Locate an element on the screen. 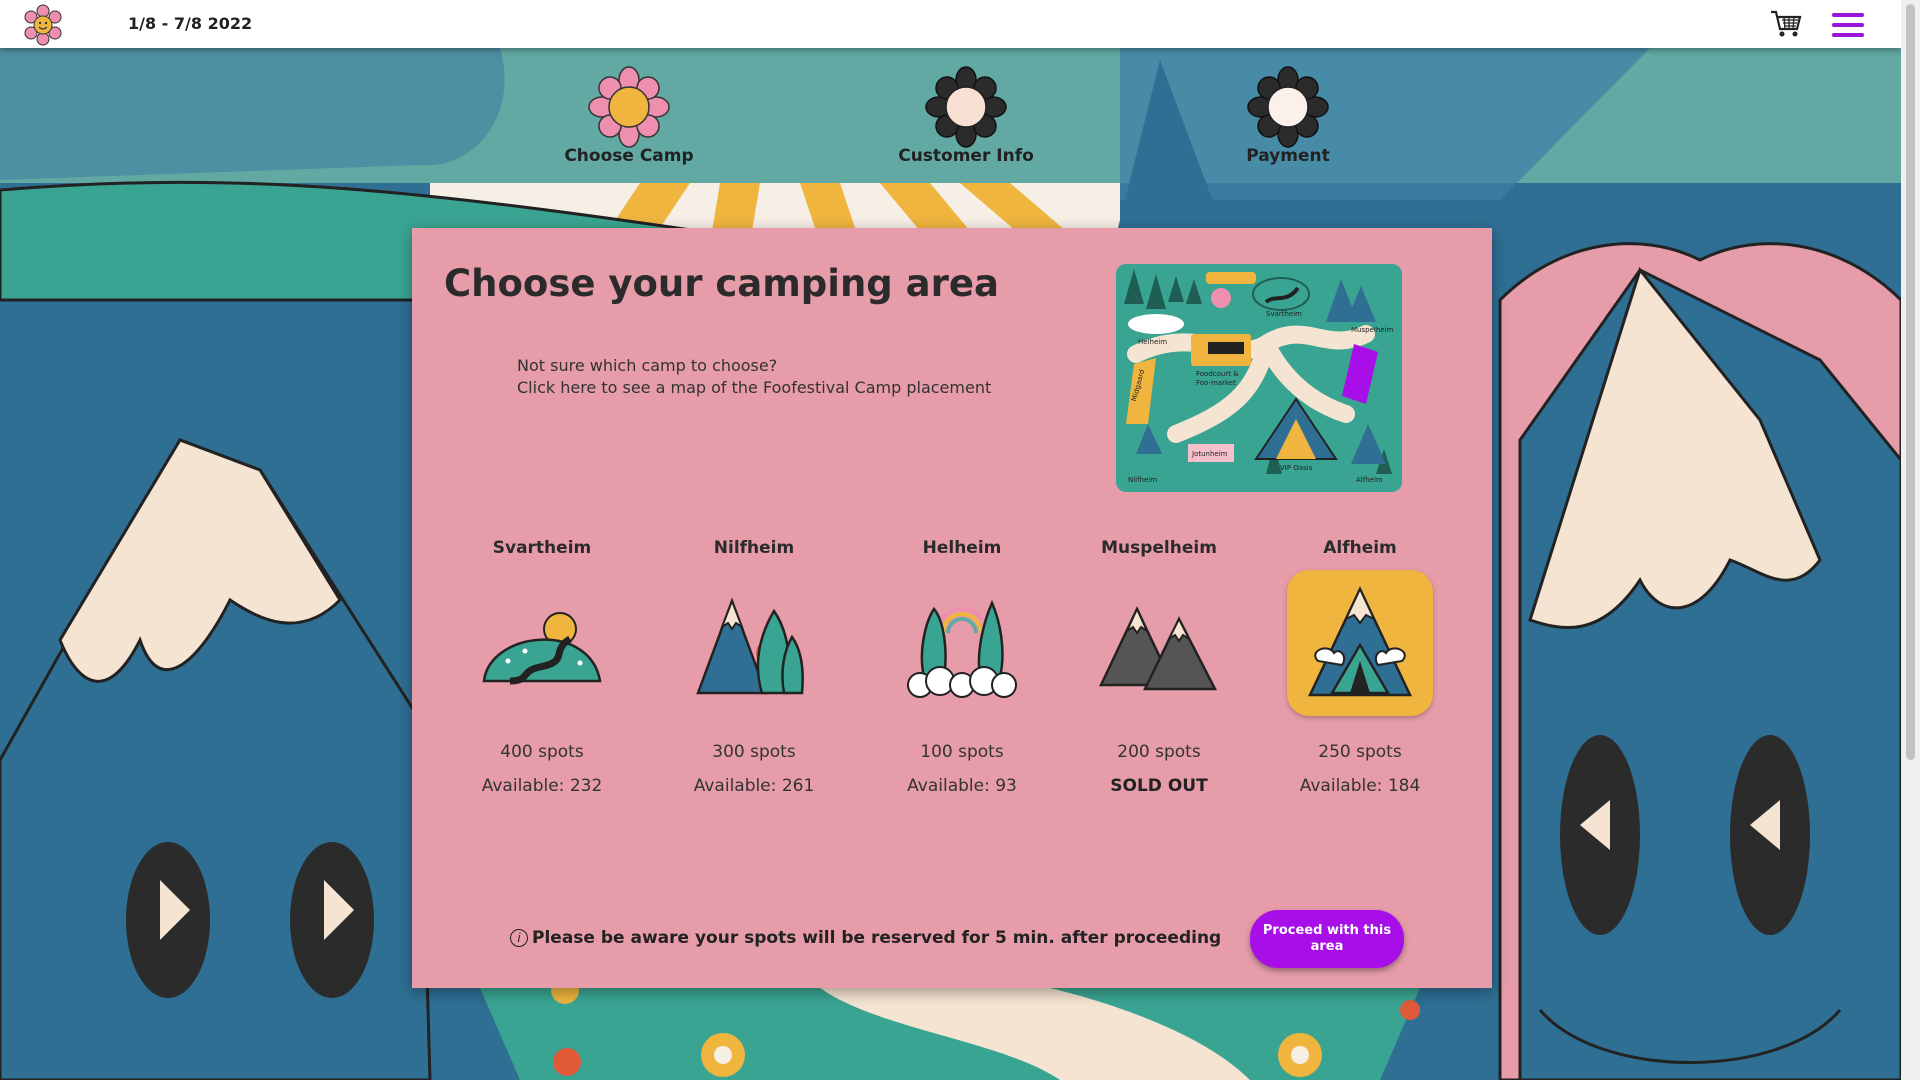 The width and height of the screenshot is (1920, 1080). camp-name: Svartheim is located at coordinates (542, 548).